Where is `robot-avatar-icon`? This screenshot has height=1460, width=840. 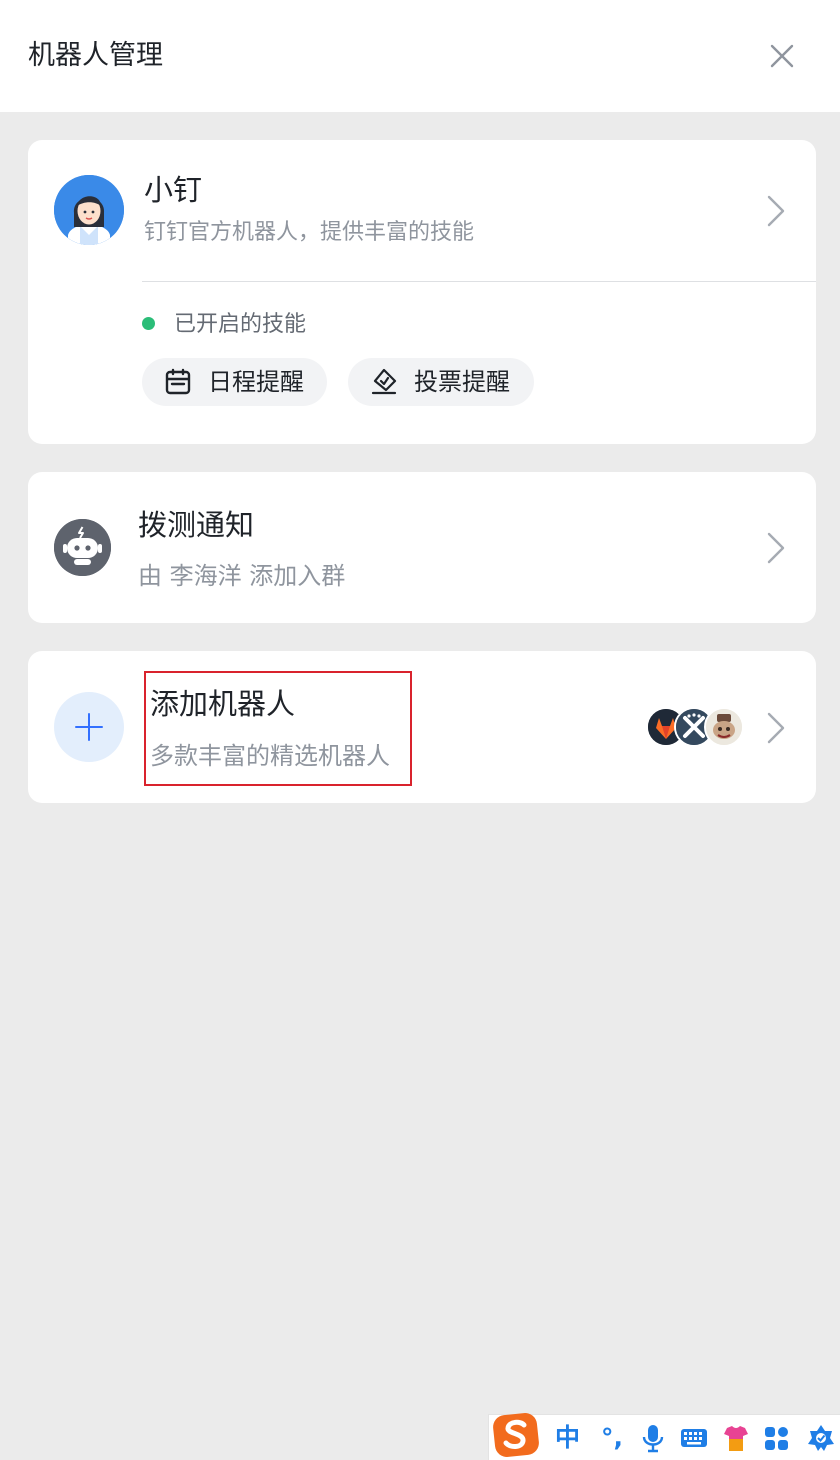
robot-avatar-icon is located at coordinates (724, 727).